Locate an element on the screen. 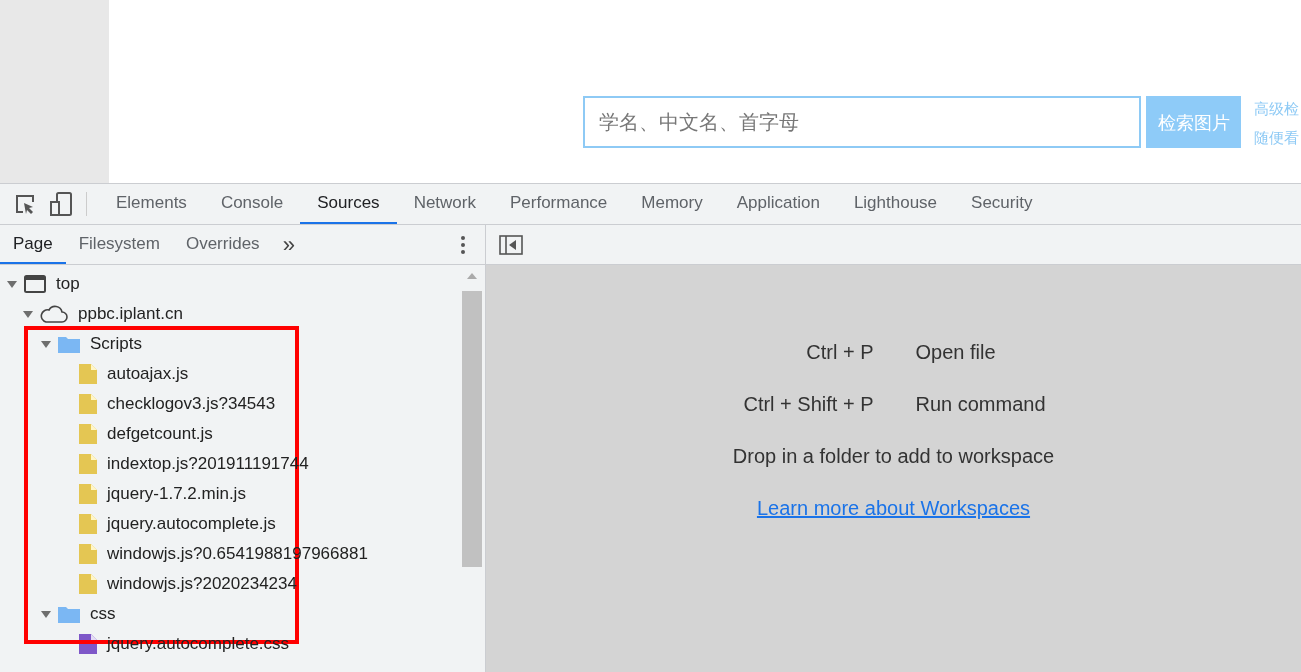 Image resolution: width=1301 pixels, height=672 pixels. search-field: 学名、中文名、首字母 is located at coordinates (862, 122).